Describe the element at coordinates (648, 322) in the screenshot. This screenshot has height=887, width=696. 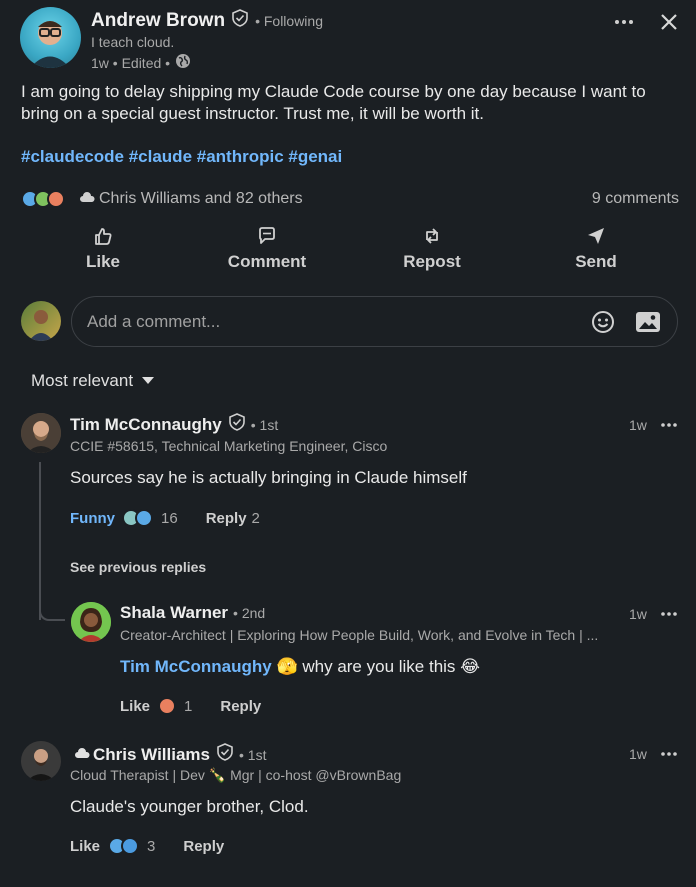
I see `image-icon` at that location.